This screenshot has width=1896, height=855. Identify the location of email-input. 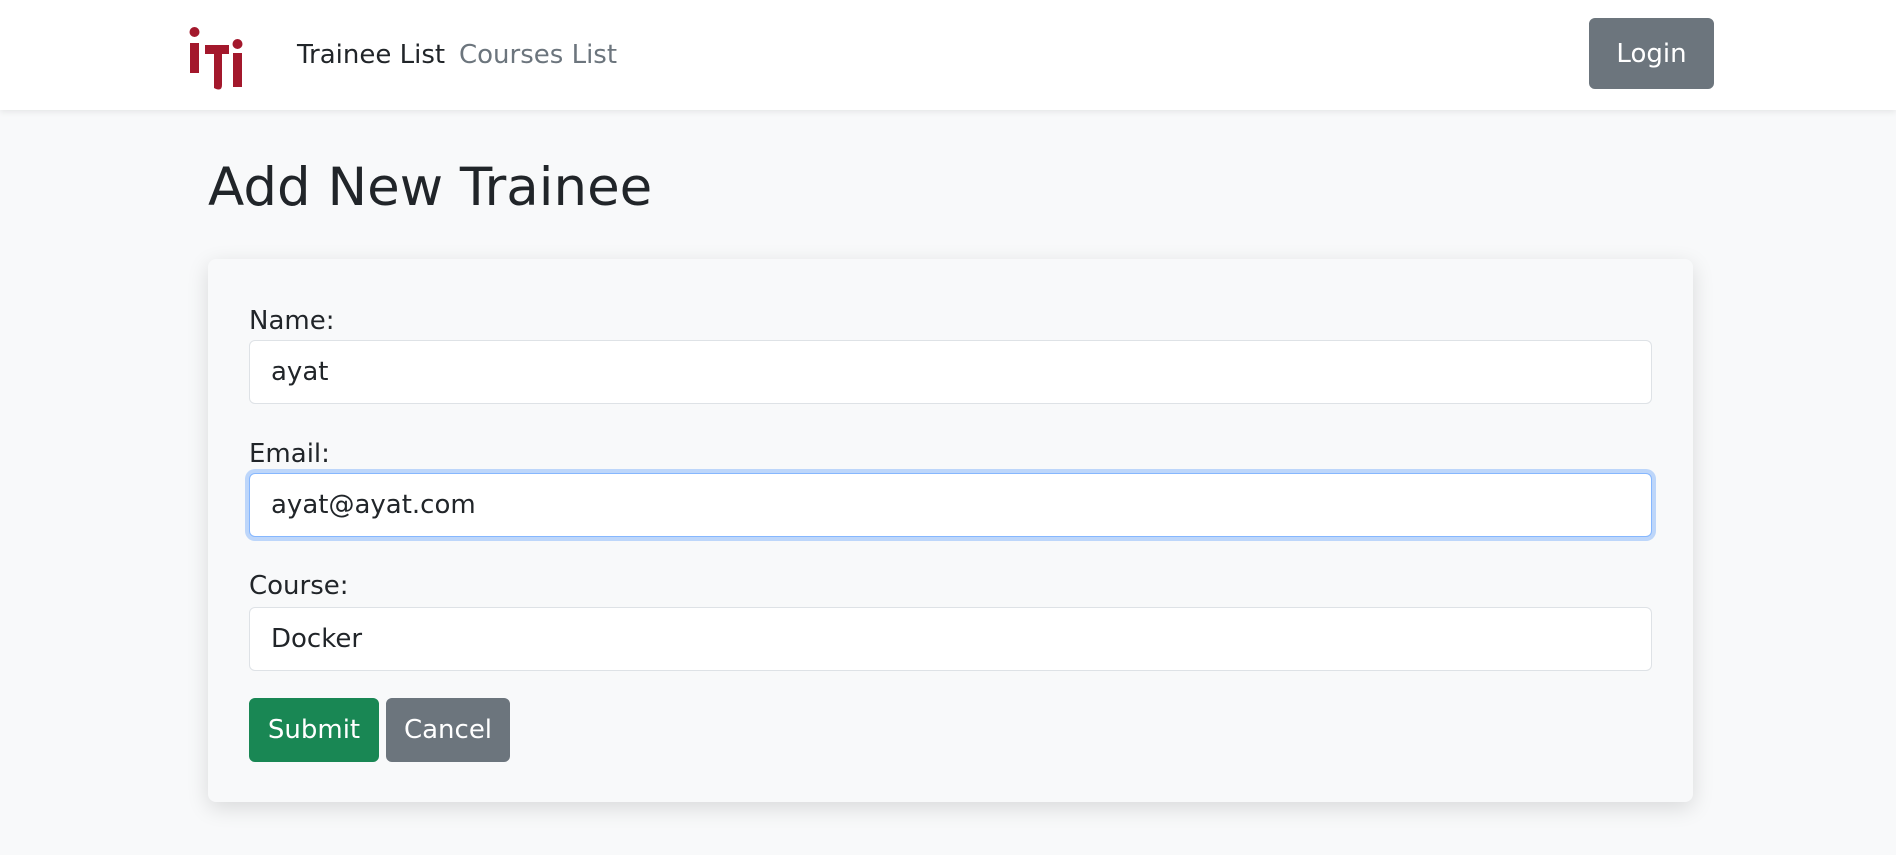
(950, 505).